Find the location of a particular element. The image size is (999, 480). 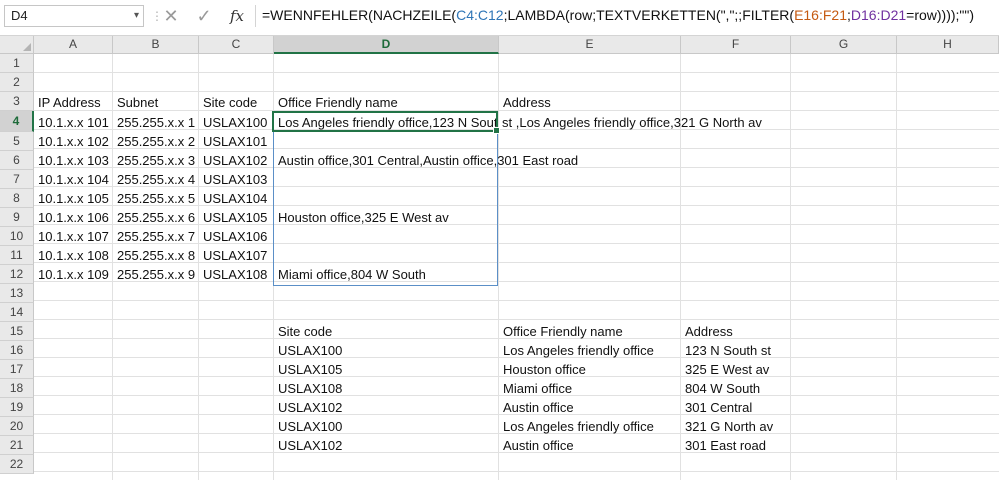

cell-d19: USLAX102 is located at coordinates (308, 407).